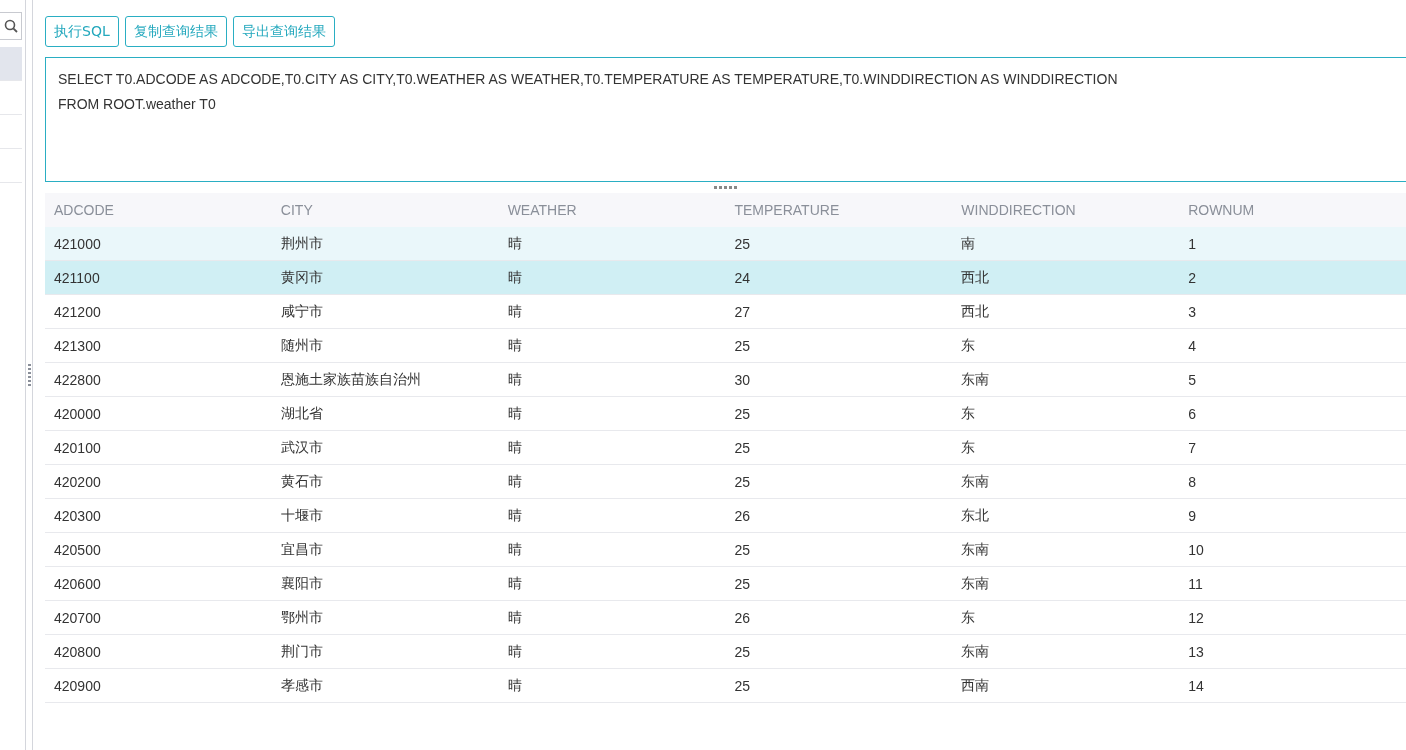 This screenshot has width=1406, height=750. Describe the element at coordinates (725, 187) in the screenshot. I see `resize-grip-icon` at that location.